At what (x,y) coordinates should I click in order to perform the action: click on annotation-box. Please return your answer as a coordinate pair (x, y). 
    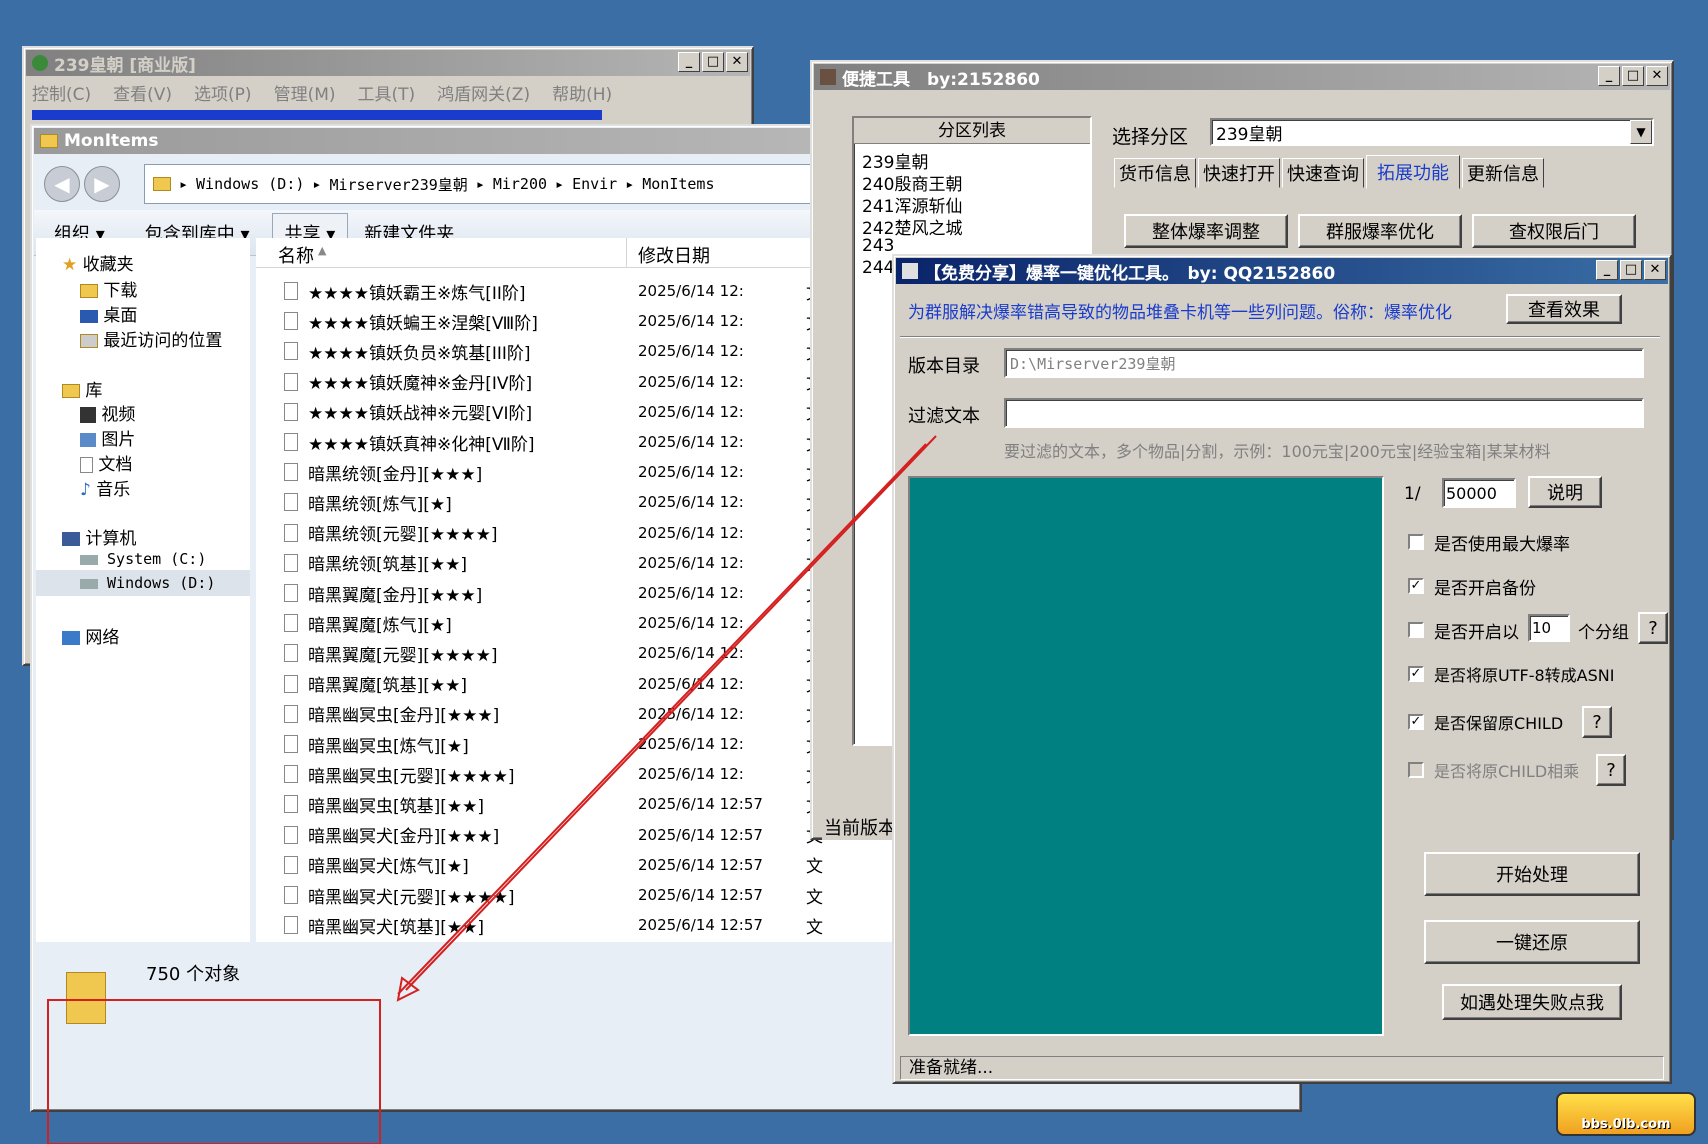
    Looking at the image, I should click on (214, 1072).